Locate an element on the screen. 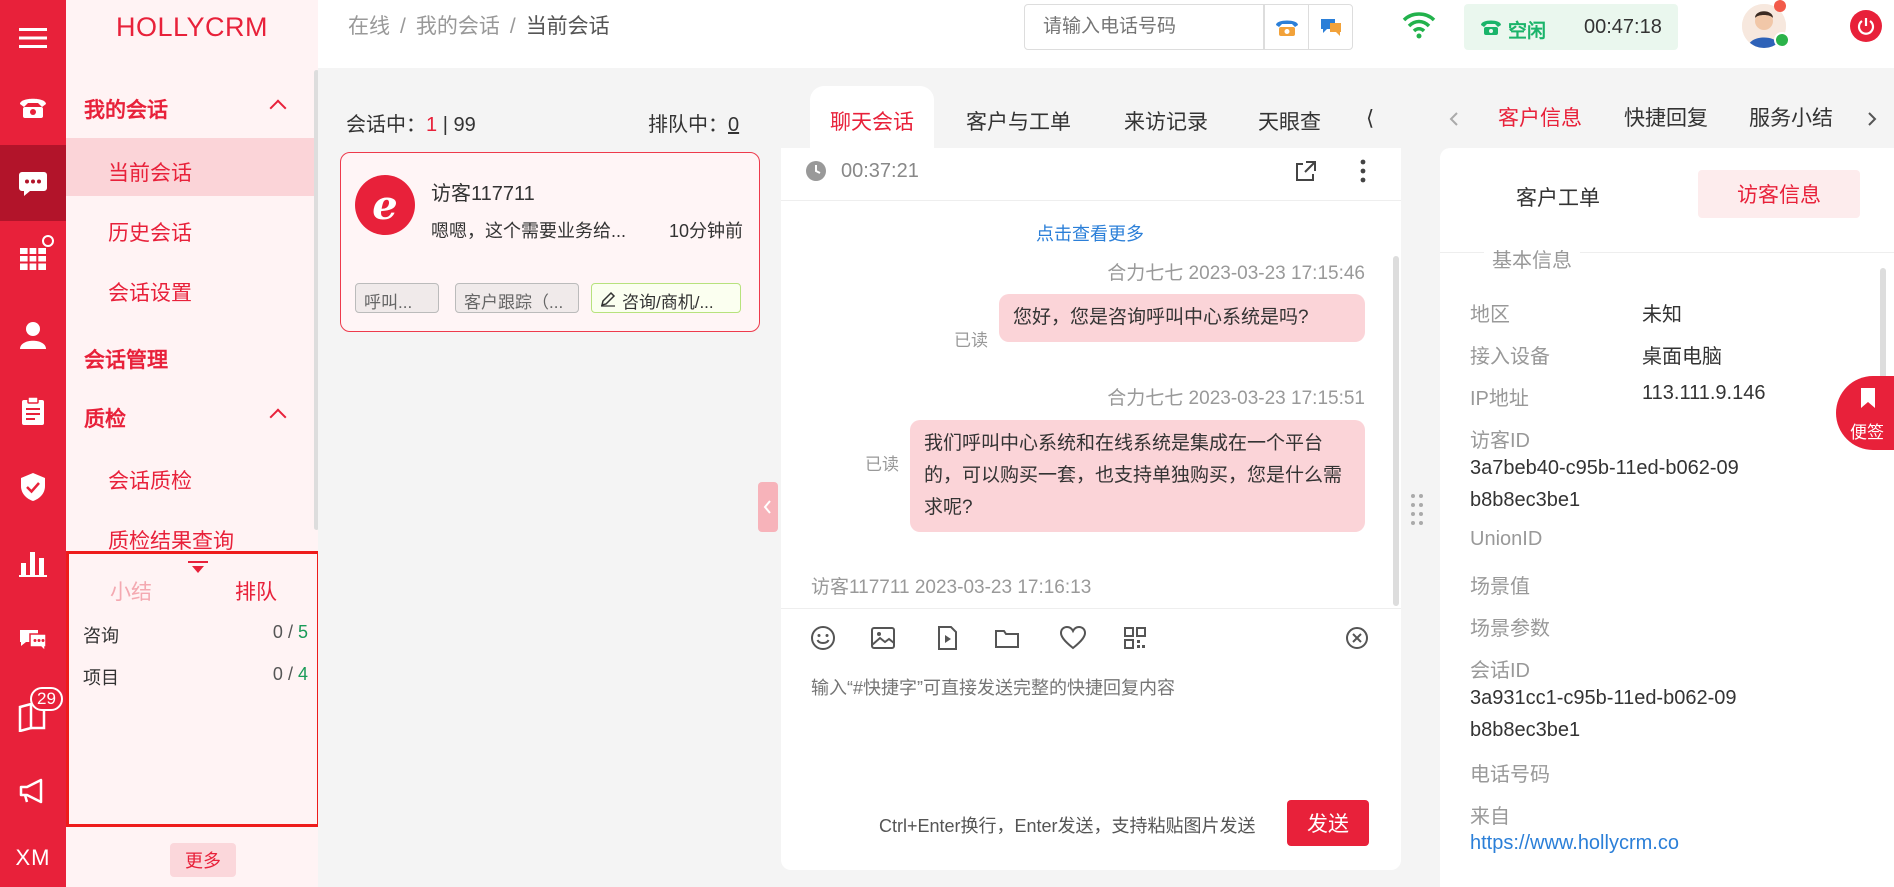 This screenshot has width=1894, height=887. sms-button is located at coordinates (1330, 27).